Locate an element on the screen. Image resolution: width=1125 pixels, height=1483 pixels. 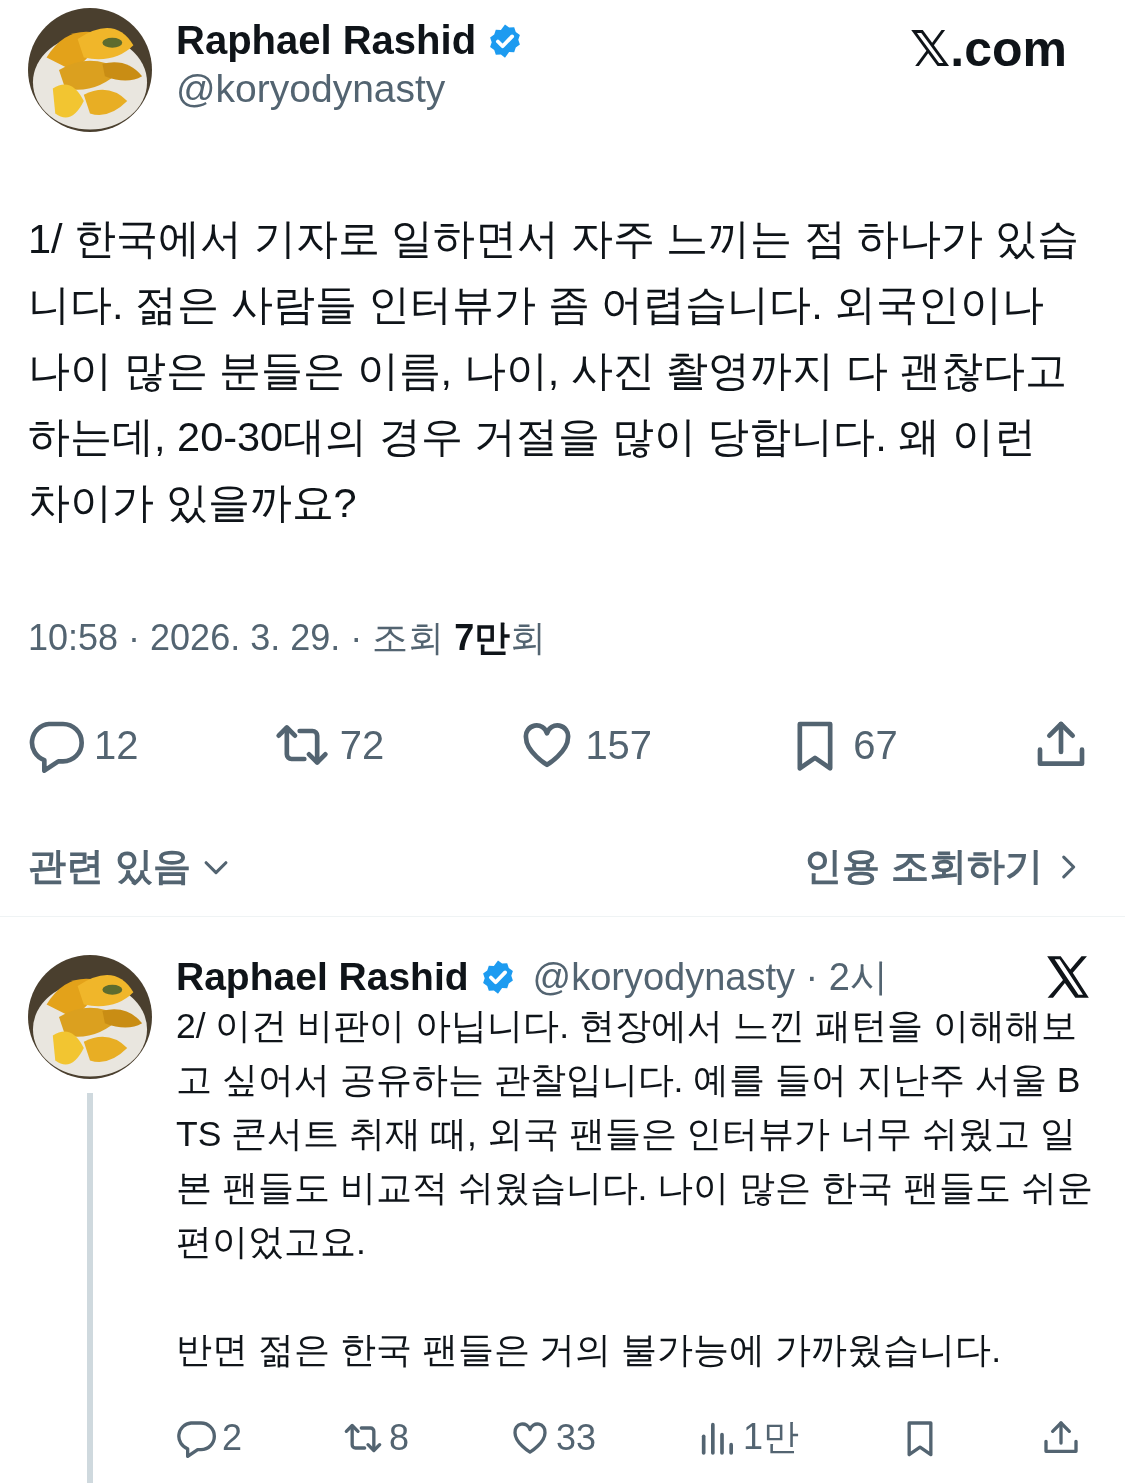
tweet-text: 2/ 이건 비판이 아닙니다. 현장에서 느낀 패턴을 이해해보고 싶어서 공유하는 관찰입니다. 예를 들어 지난주 서울 BTS 콘서트 취재 때, 외국 팬들은 인터뷰가 너무 쉬웠고 일본 팬들도 비교적 쉬웠습니다. 나이 많은 한국 팬들도 쉬운 편이었고요. is located at coordinates (635, 1134).